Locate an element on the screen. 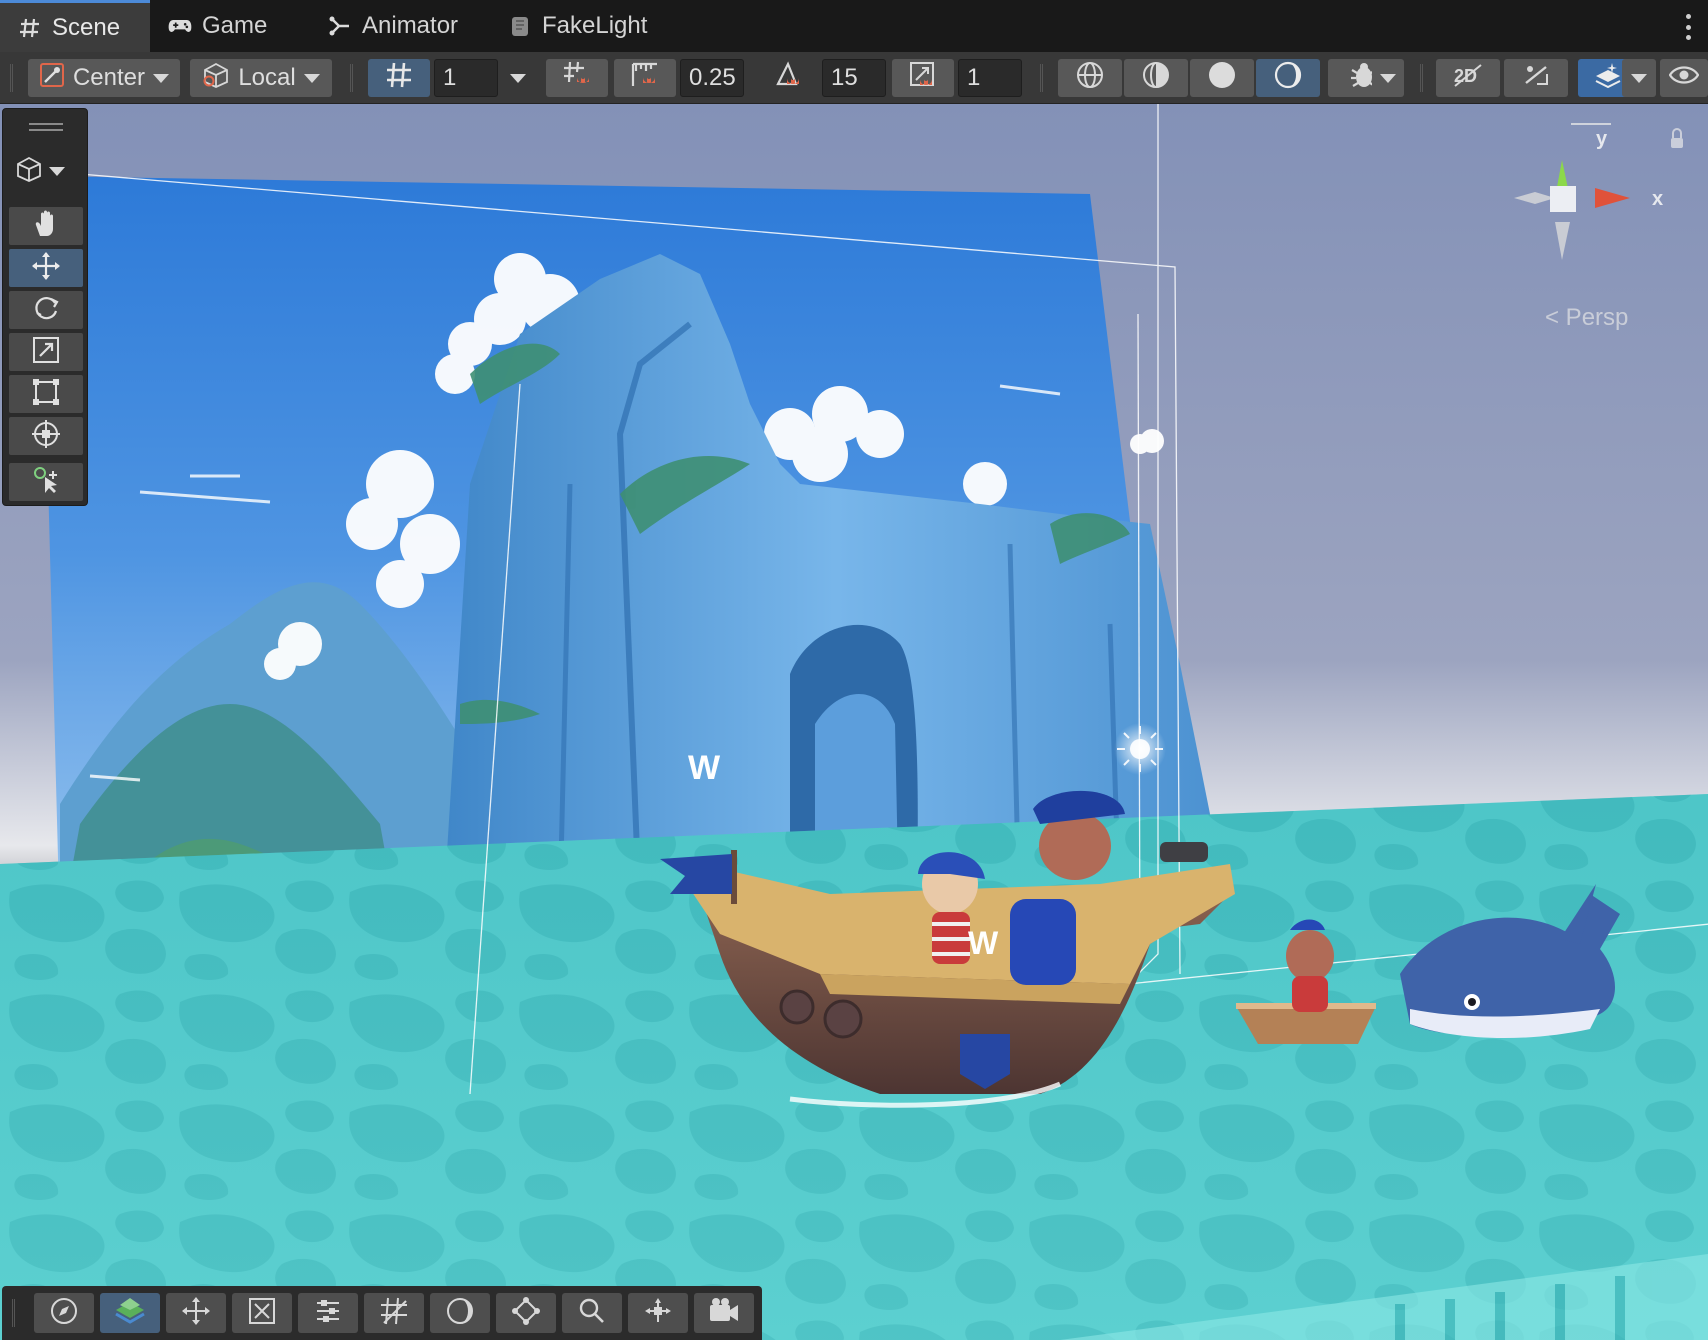 Image resolution: width=1708 pixels, height=1340 pixels. animator-branch-icon is located at coordinates (340, 26).